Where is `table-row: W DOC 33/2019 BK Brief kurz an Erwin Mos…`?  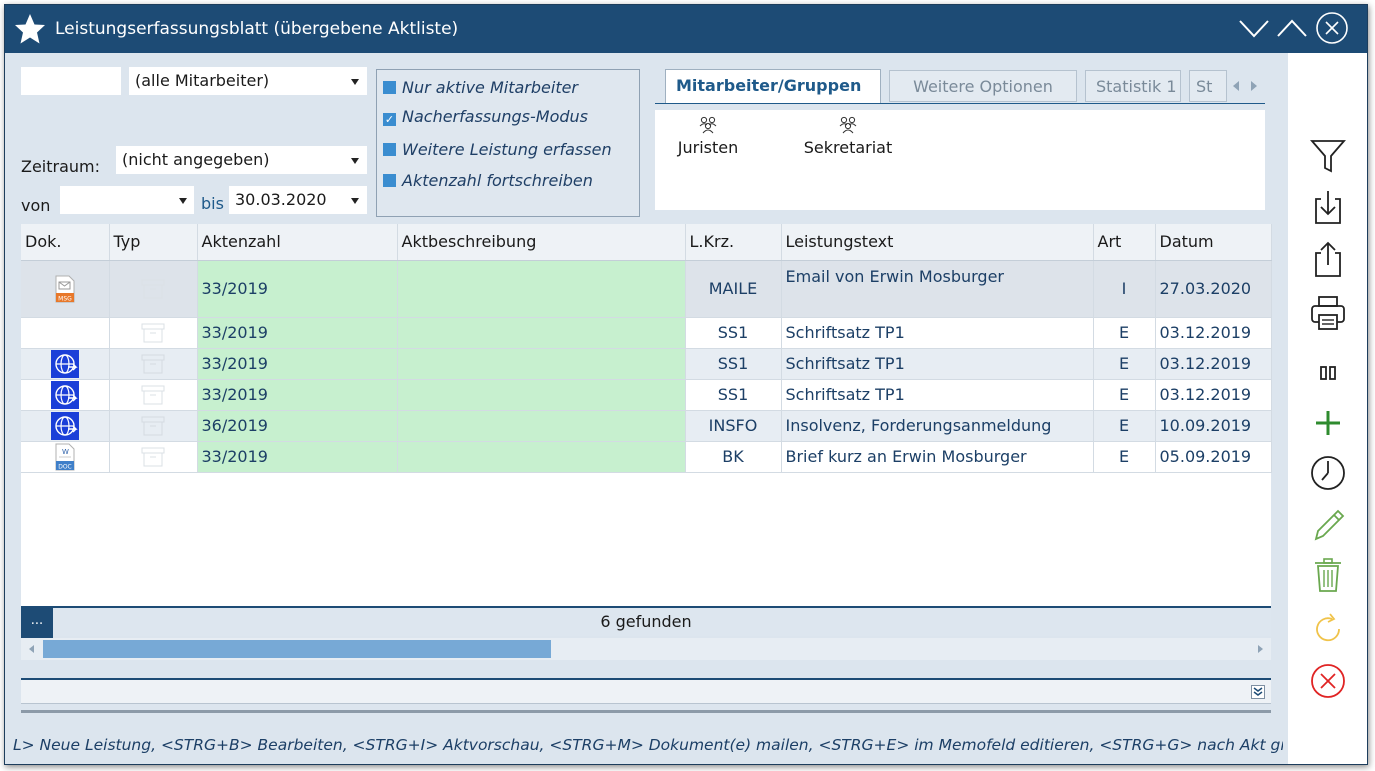 table-row: W DOC 33/2019 BK Brief kurz an Erwin Mos… is located at coordinates (646, 457).